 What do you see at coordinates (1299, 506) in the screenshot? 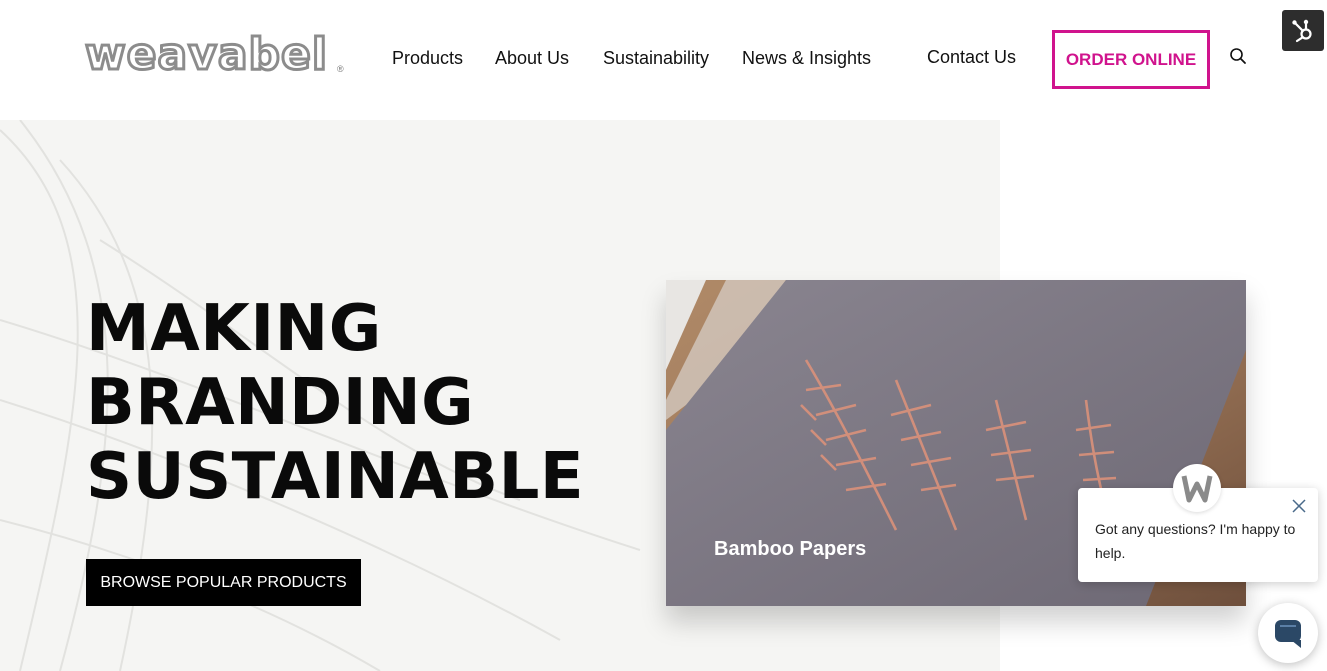
I see `close-icon` at bounding box center [1299, 506].